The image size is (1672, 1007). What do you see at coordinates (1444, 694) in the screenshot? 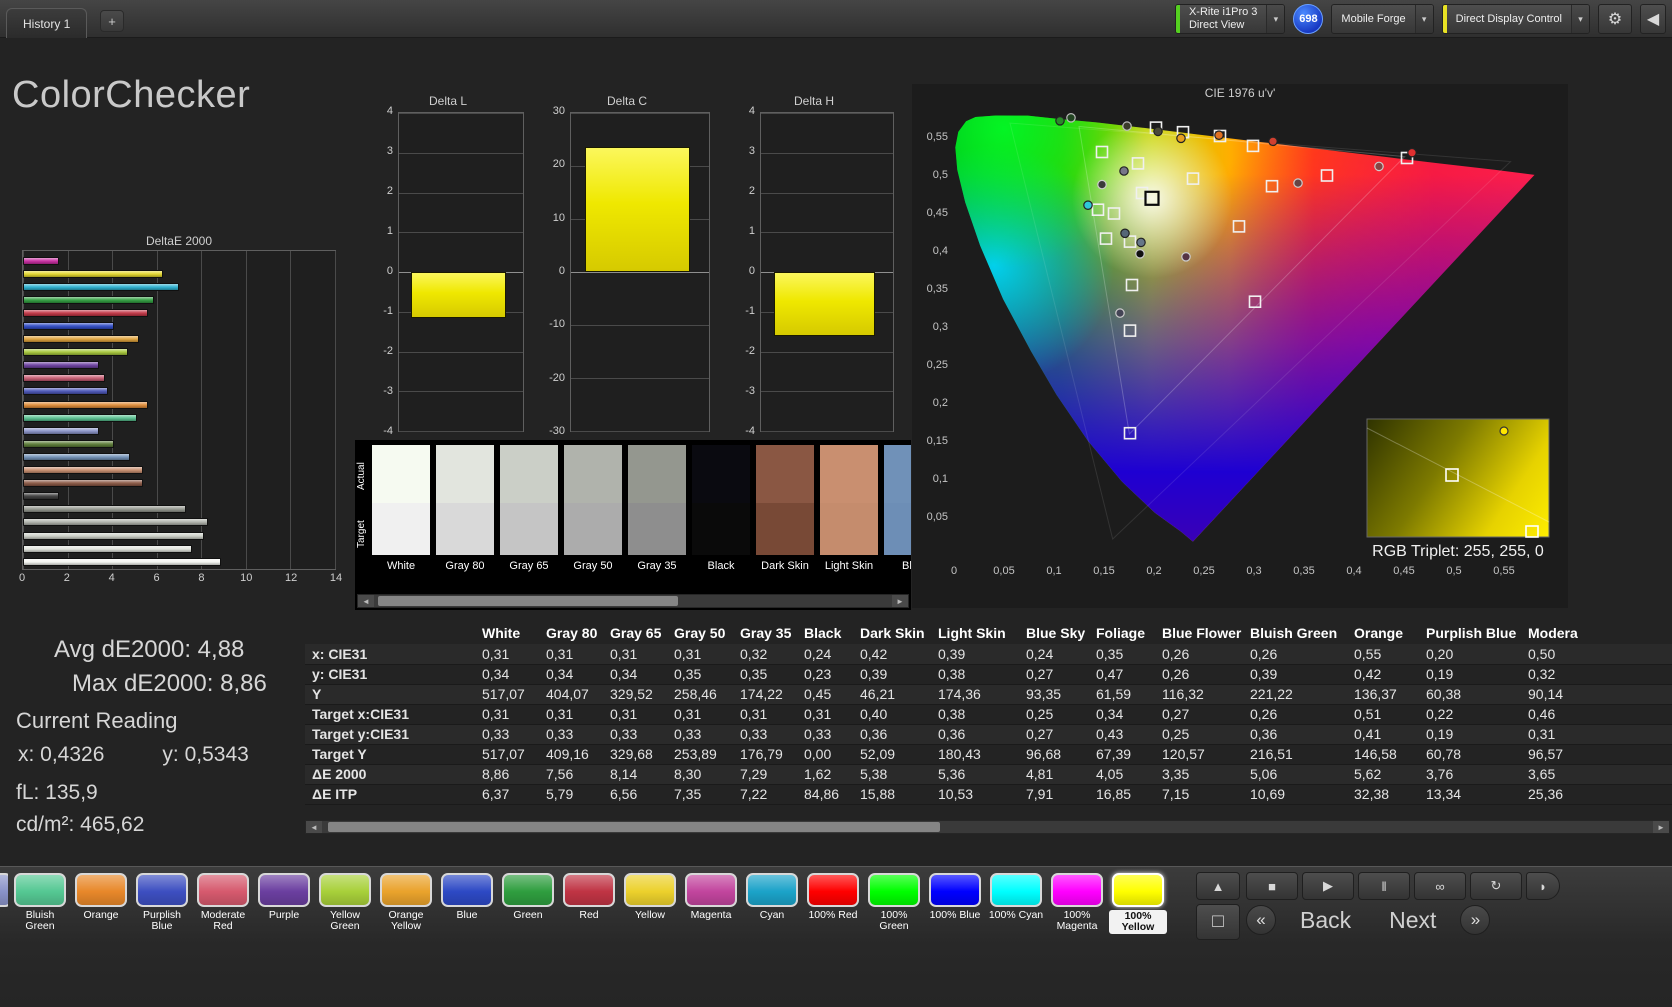
I see `table-cell: 60,38` at bounding box center [1444, 694].